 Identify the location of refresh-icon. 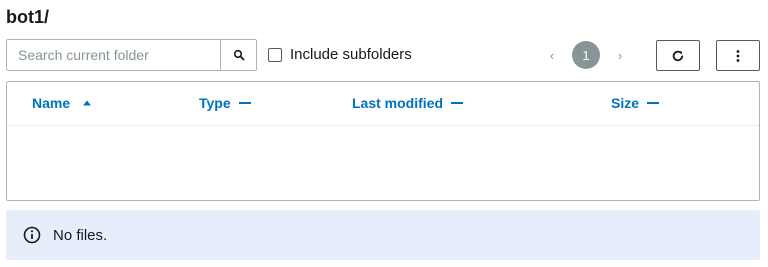
(678, 55).